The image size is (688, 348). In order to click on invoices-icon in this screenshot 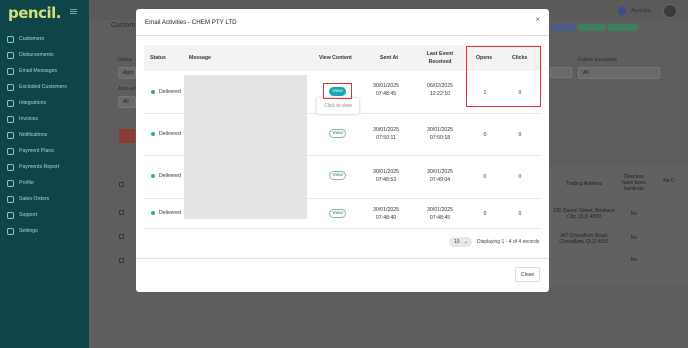, I will do `click(10, 119)`.